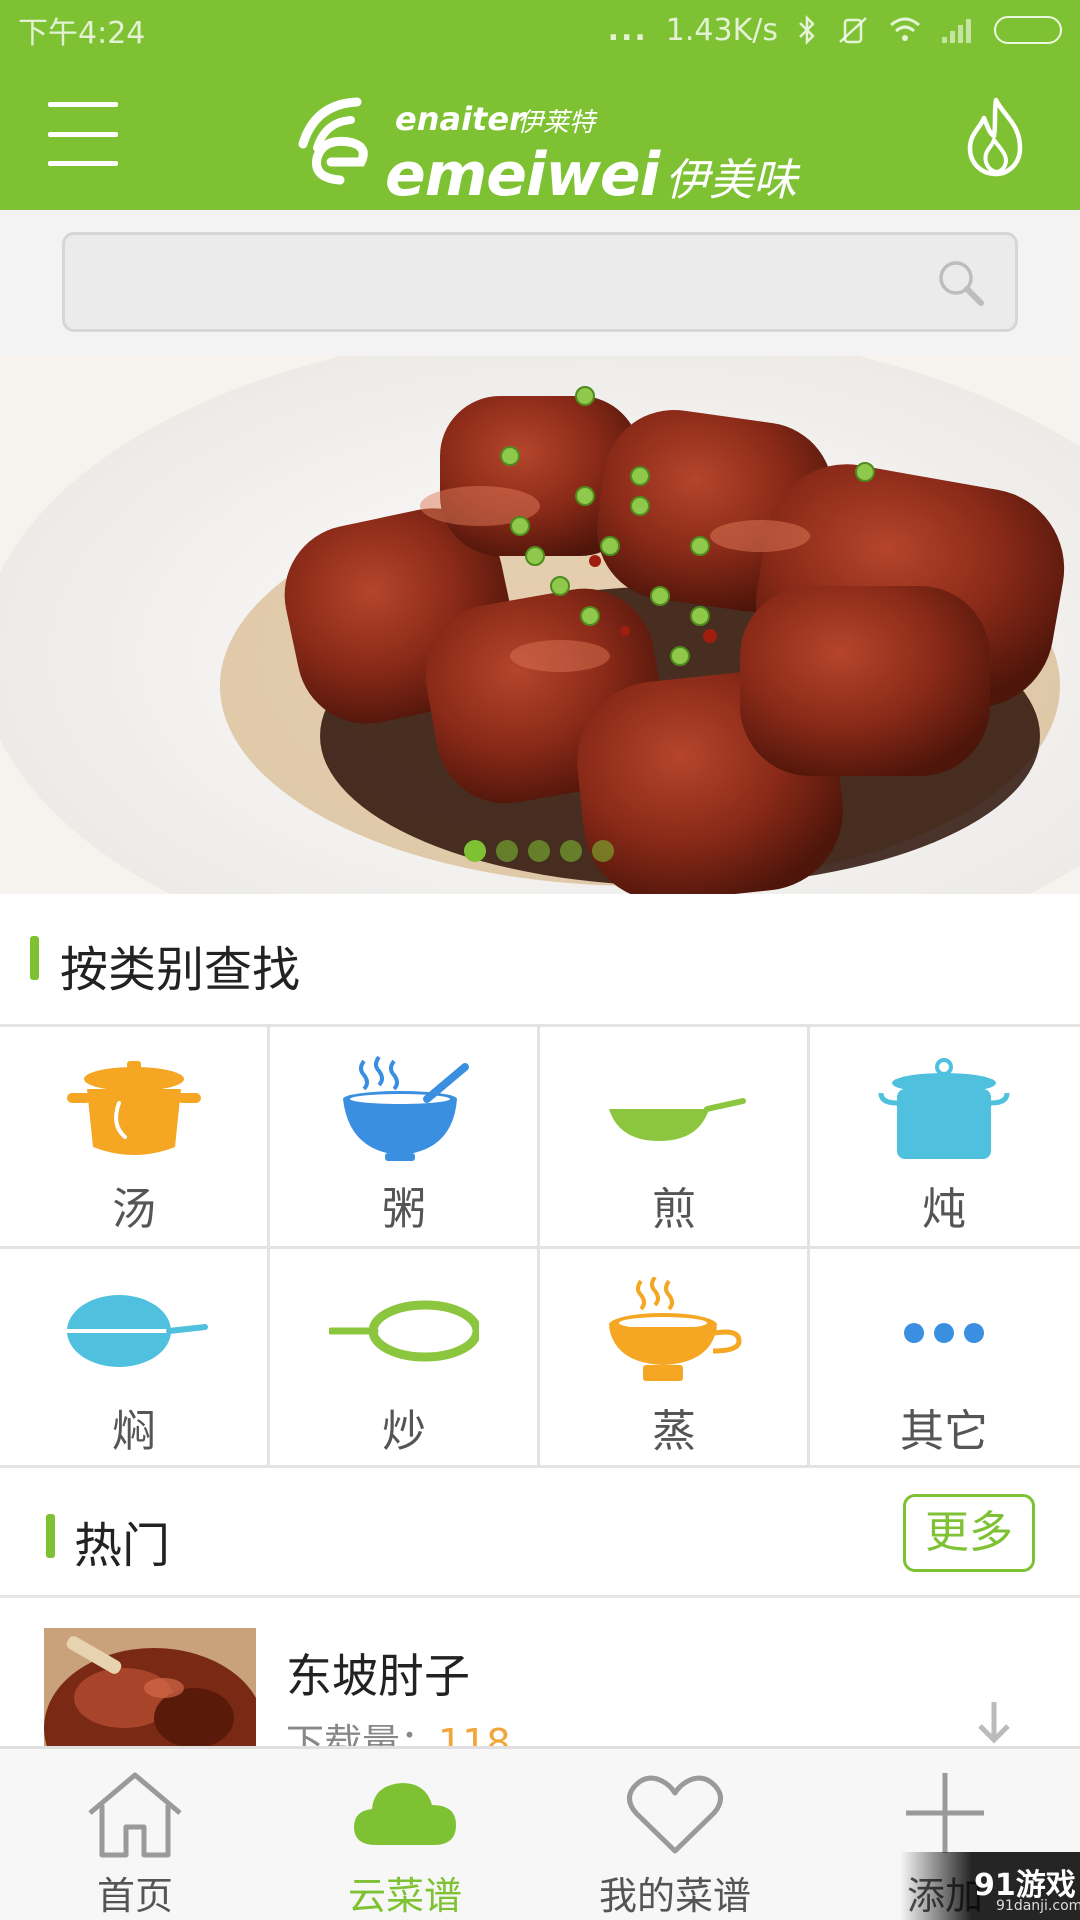 This screenshot has height=1920, width=1080. I want to click on more-dots-icon, so click(944, 1333).